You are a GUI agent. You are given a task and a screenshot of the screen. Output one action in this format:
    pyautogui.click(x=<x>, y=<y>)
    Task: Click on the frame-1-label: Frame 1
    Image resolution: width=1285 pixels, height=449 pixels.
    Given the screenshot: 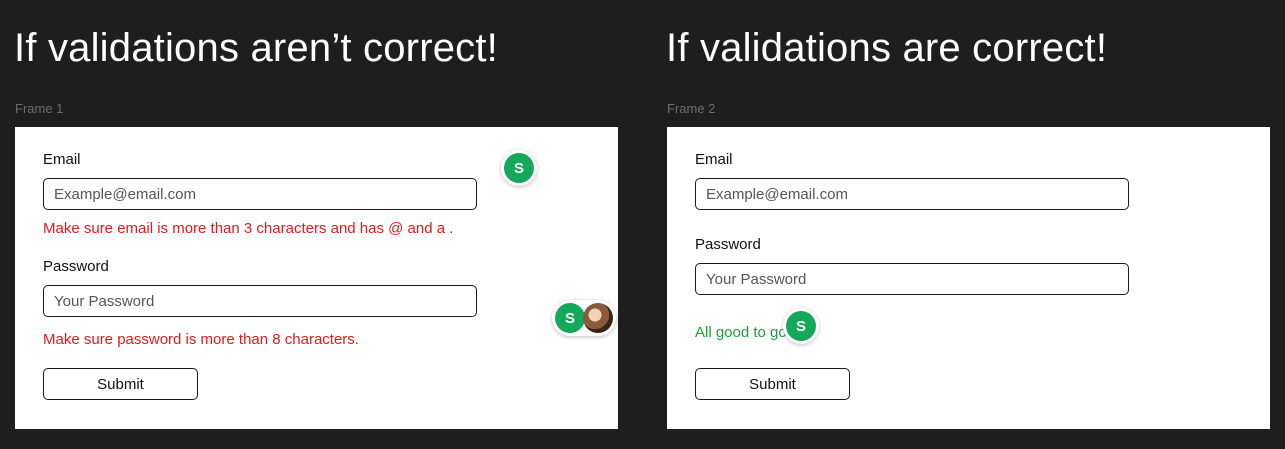 What is the action you would take?
    pyautogui.click(x=39, y=108)
    